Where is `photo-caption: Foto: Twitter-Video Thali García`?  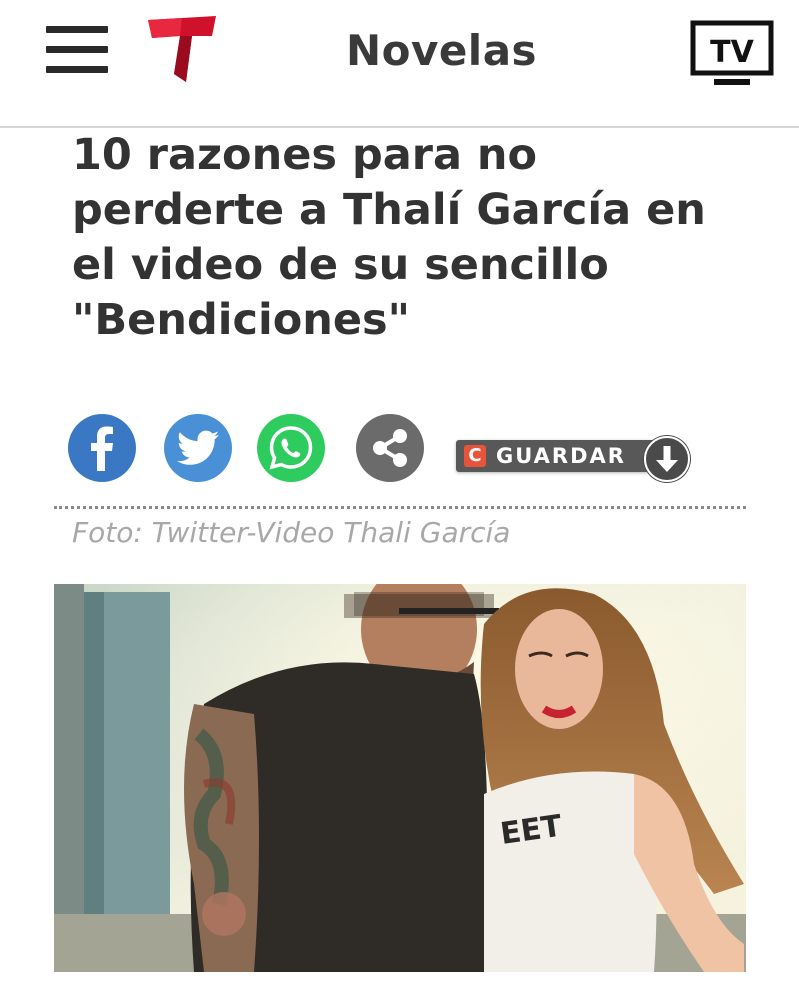
photo-caption: Foto: Twitter-Video Thali García is located at coordinates (291, 532).